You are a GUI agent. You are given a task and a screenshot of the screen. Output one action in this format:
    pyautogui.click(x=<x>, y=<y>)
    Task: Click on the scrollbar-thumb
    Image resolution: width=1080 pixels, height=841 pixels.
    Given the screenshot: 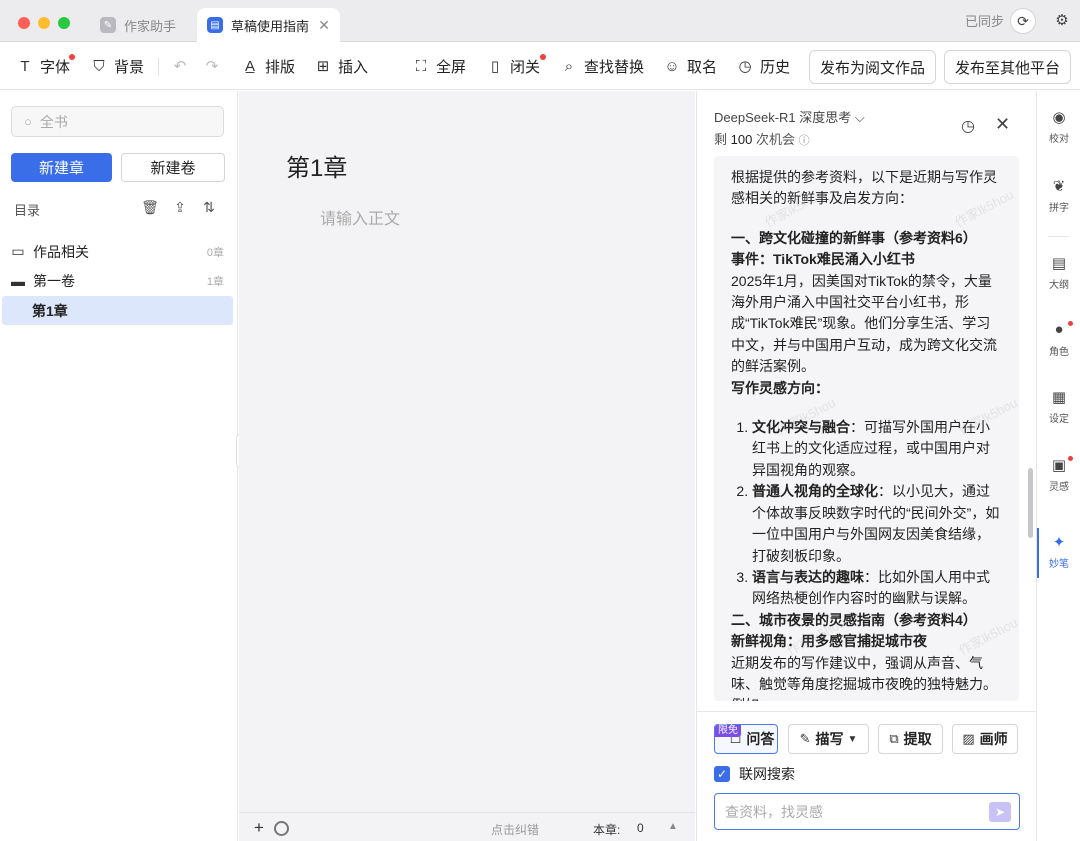 What is the action you would take?
    pyautogui.click(x=1030, y=503)
    